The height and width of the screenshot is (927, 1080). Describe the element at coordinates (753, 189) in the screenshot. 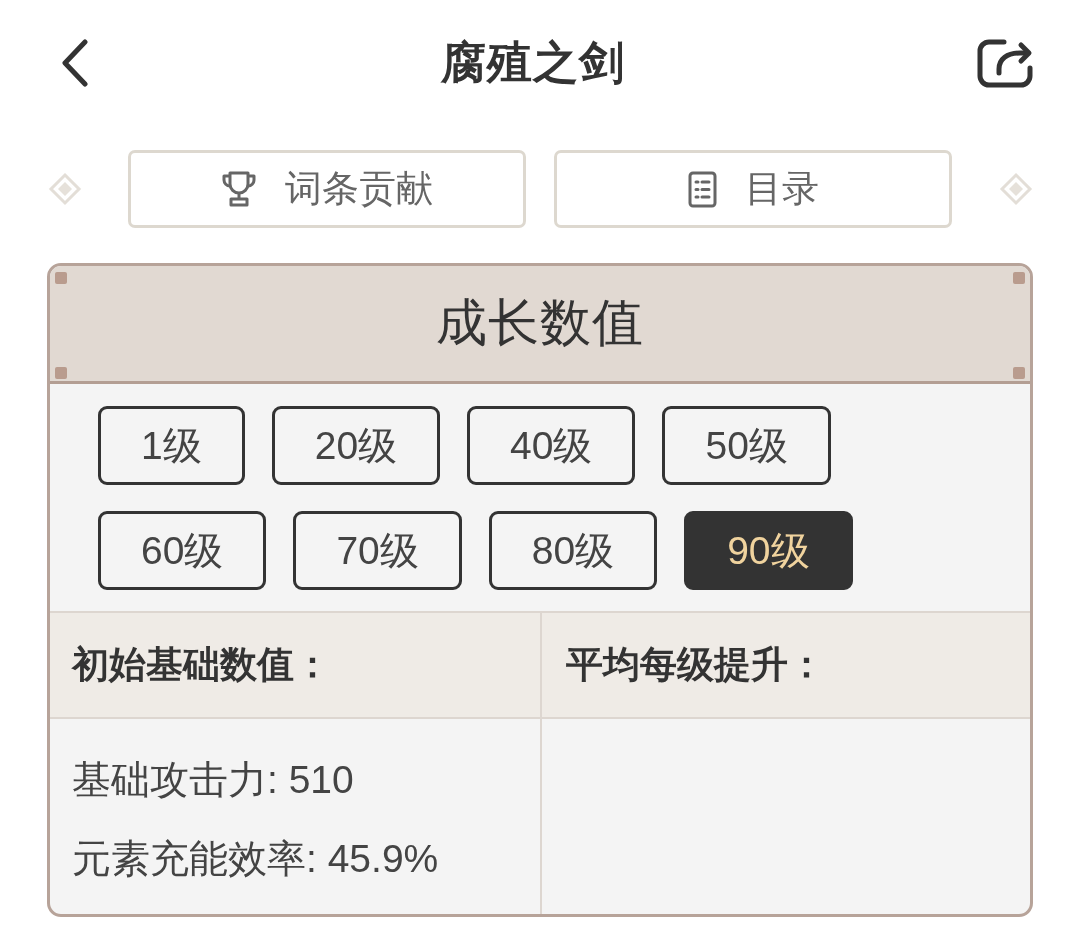

I see `nav-button: 目录` at that location.